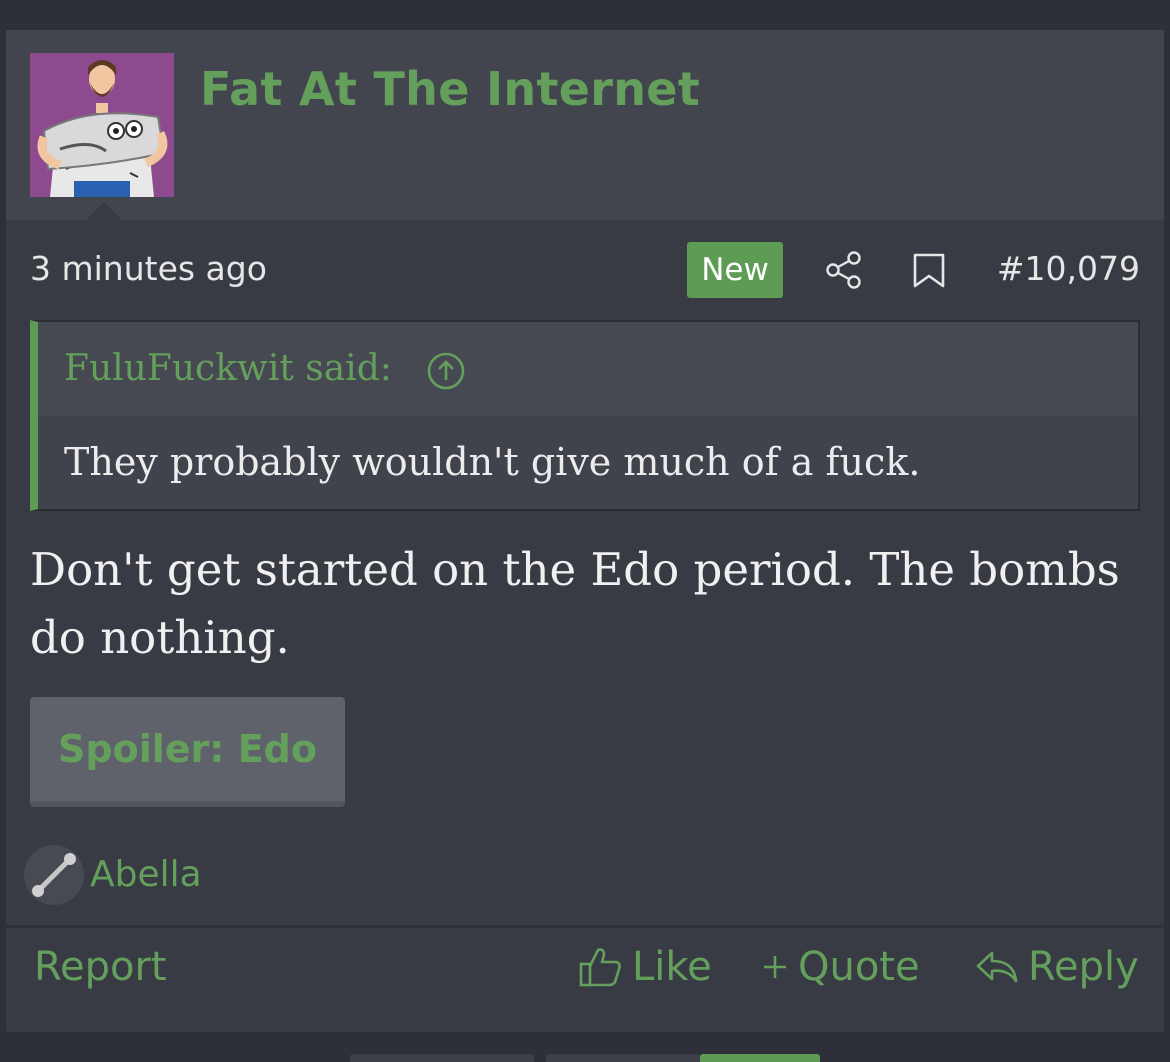 The image size is (1170, 1062). Describe the element at coordinates (1083, 967) in the screenshot. I see `reply-label: Reply` at that location.